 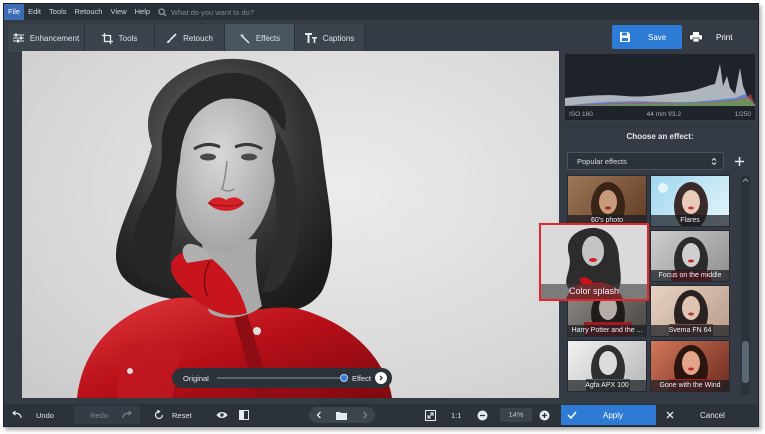 What do you see at coordinates (690, 366) in the screenshot?
I see `effect-thumb: Gone with the Wind` at bounding box center [690, 366].